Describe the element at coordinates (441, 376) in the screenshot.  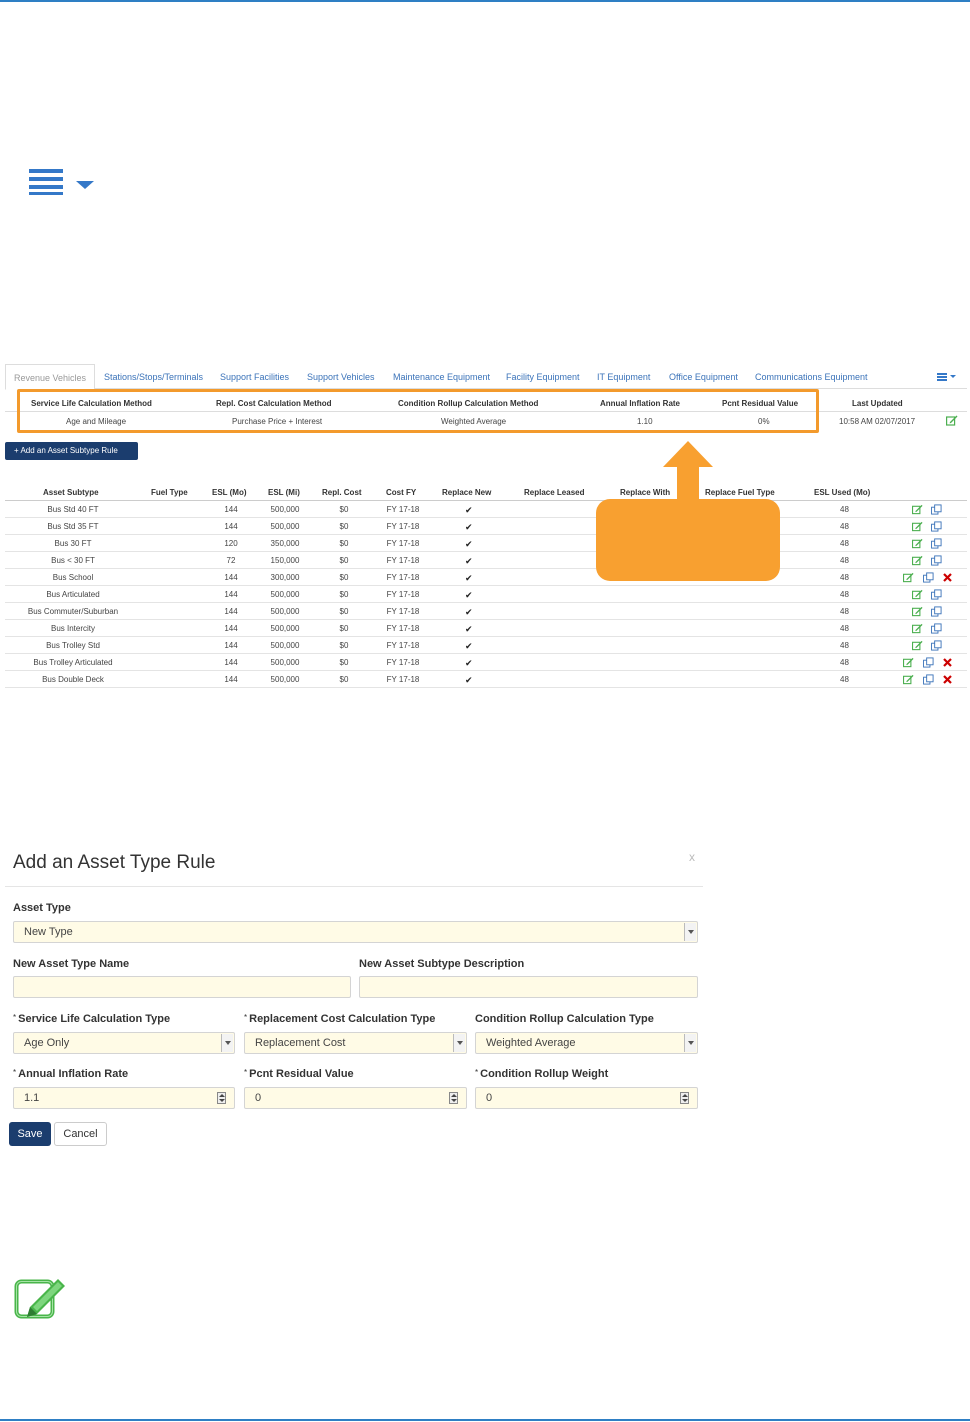
I see `tab-maintenance-equipment: Maintenance Equipment` at that location.